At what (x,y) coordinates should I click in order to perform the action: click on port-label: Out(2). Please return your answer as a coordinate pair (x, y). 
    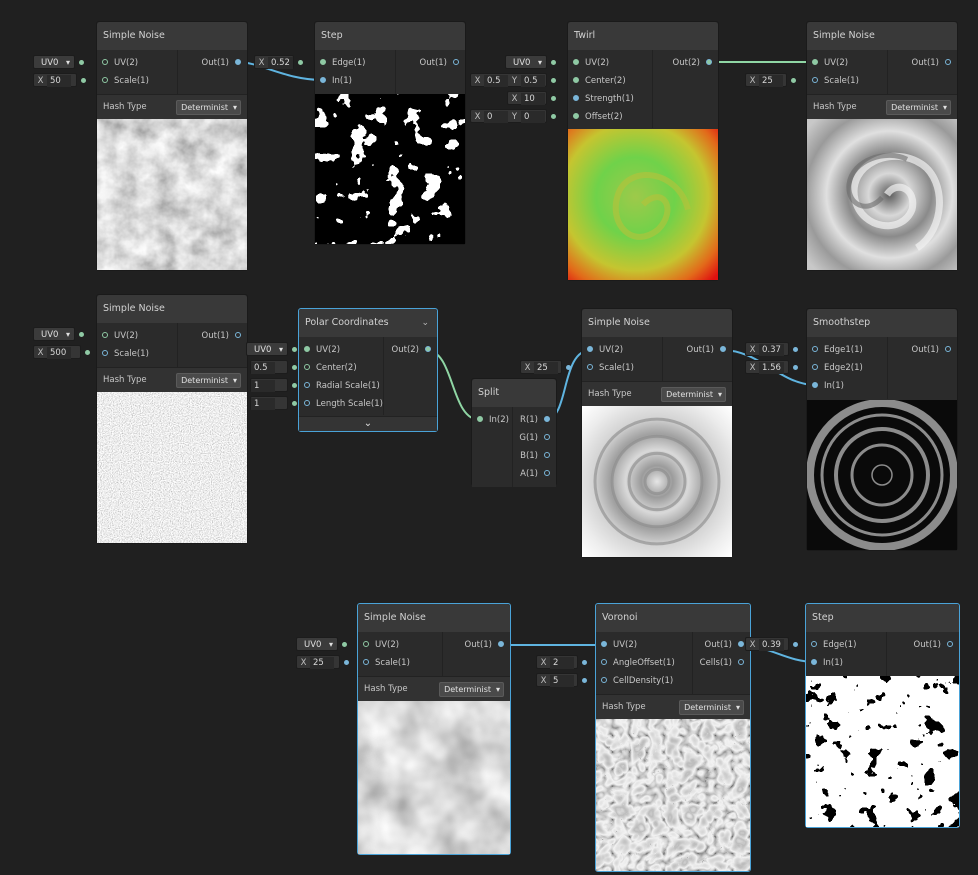
    Looking at the image, I should click on (405, 350).